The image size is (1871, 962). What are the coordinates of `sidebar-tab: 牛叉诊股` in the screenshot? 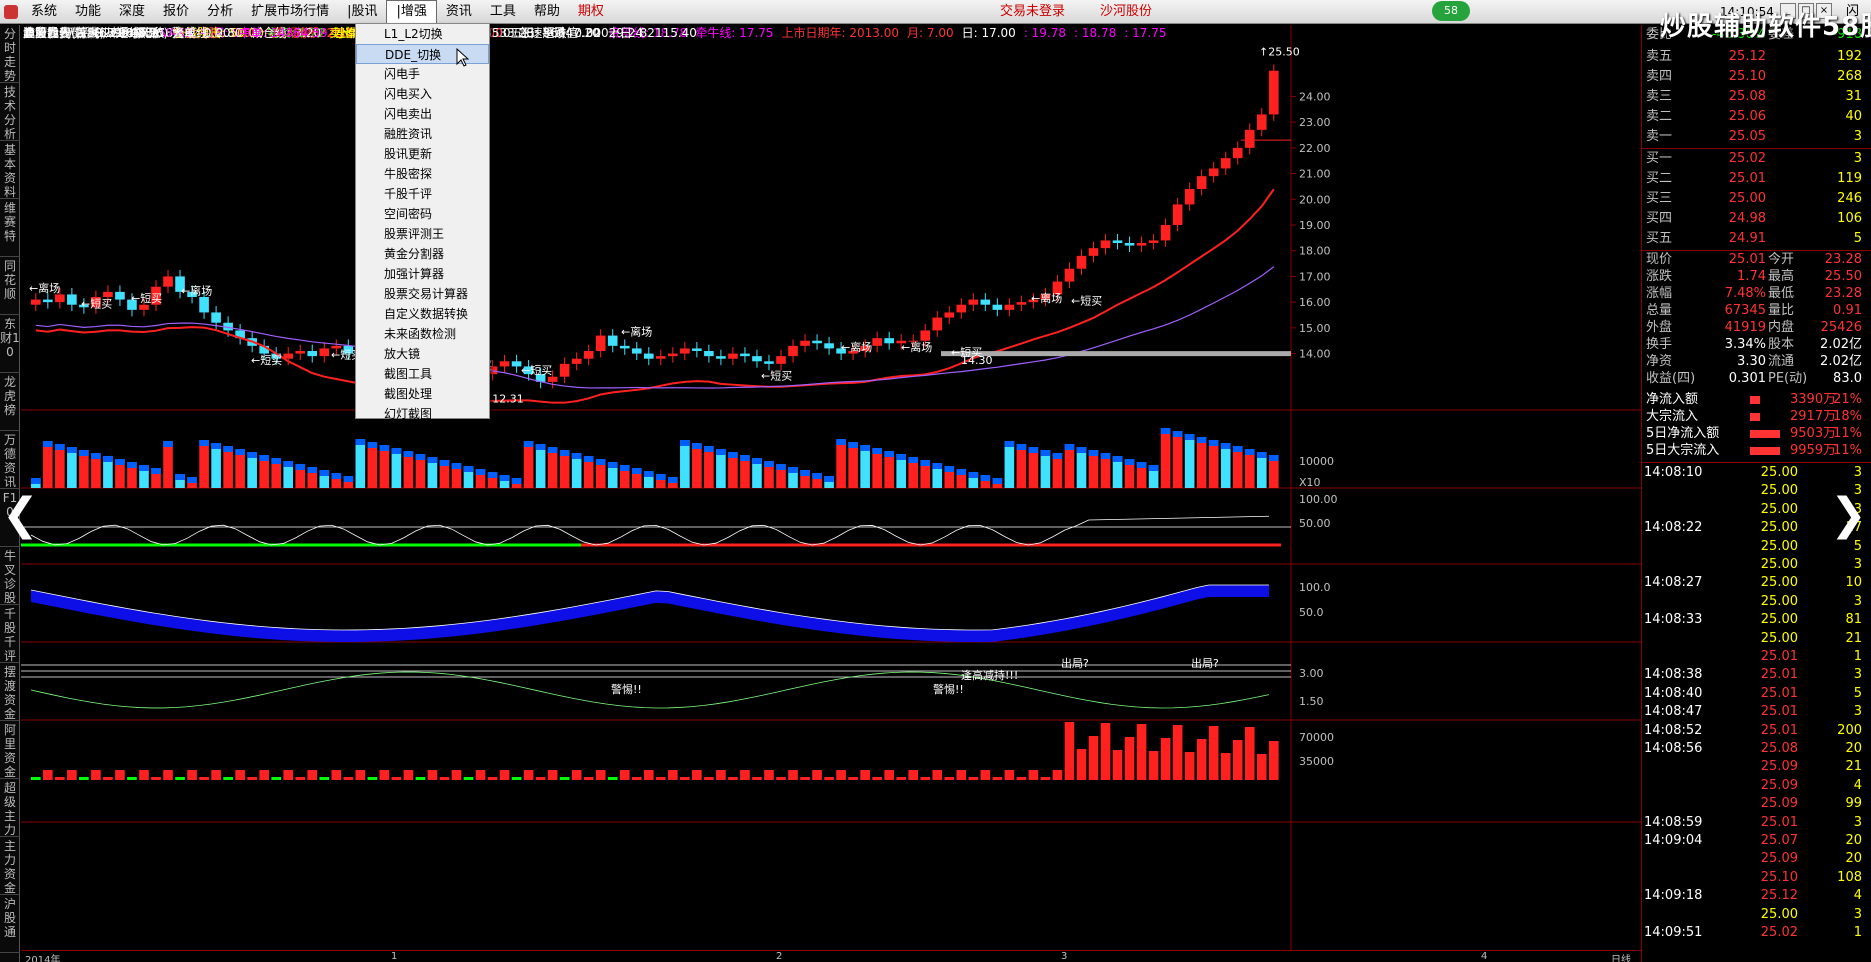 It's located at (10, 576).